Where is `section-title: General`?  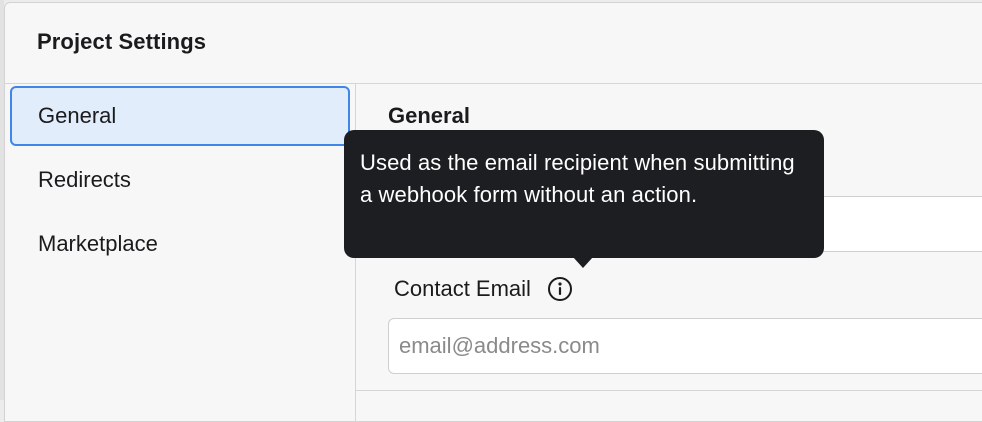
section-title: General is located at coordinates (429, 115).